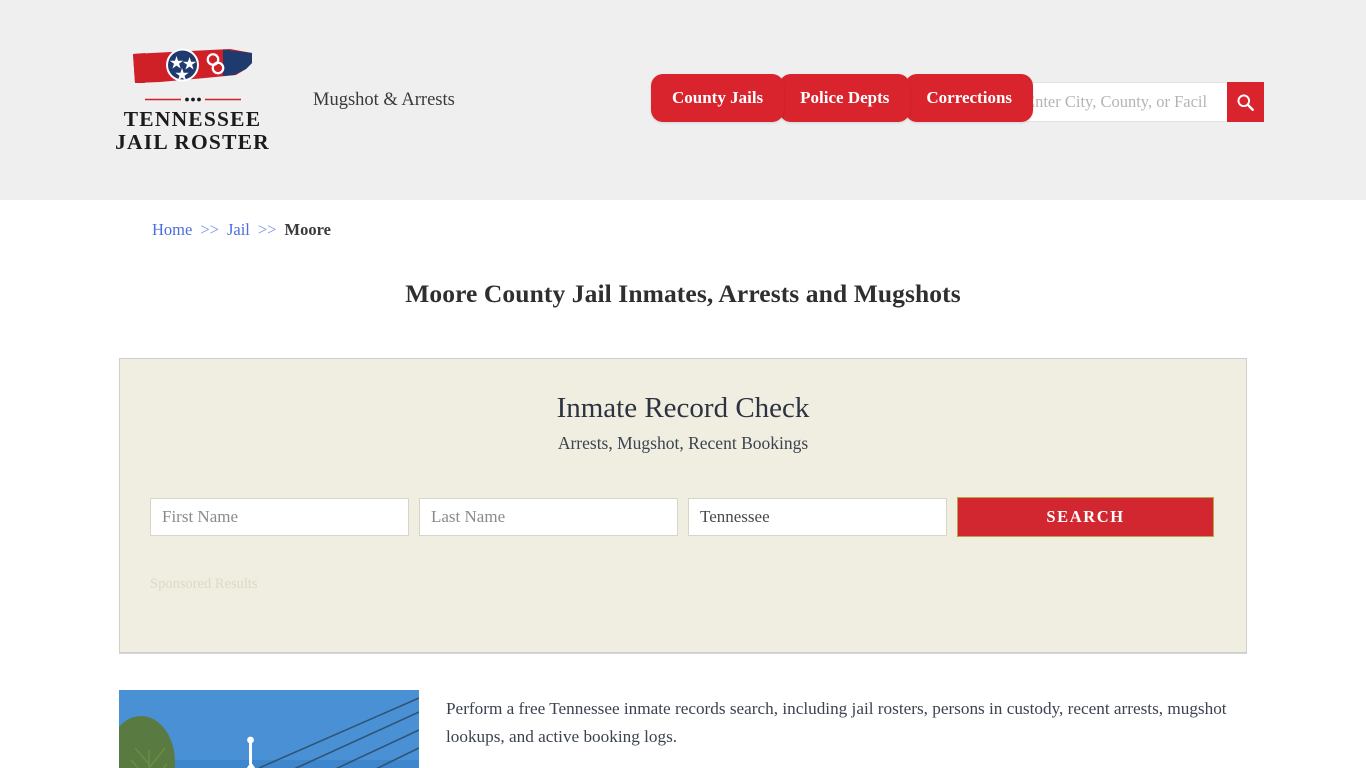 The height and width of the screenshot is (768, 1366). I want to click on sponsored-results-label: Sponsored Results, so click(204, 583).